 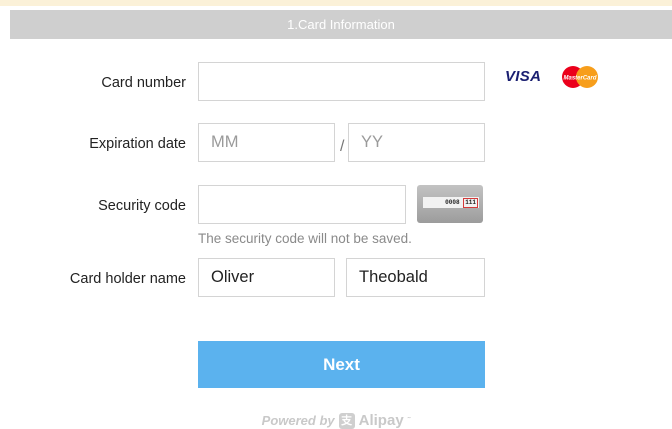 What do you see at coordinates (266, 277) in the screenshot?
I see `first-name-input` at bounding box center [266, 277].